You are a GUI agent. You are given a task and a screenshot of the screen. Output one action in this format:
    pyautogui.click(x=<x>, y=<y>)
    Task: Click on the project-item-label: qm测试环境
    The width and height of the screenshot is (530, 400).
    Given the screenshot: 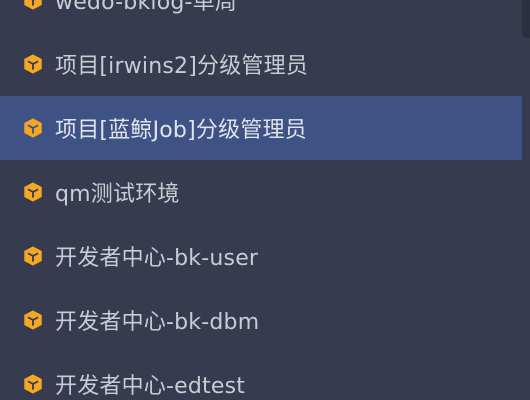 What is the action you would take?
    pyautogui.click(x=117, y=194)
    